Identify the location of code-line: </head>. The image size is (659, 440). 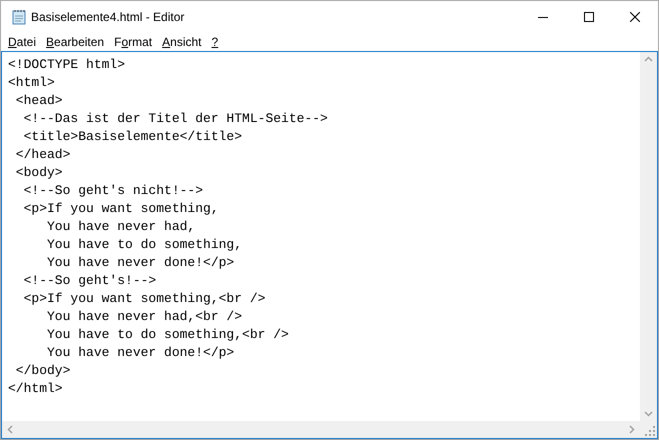
(42, 155).